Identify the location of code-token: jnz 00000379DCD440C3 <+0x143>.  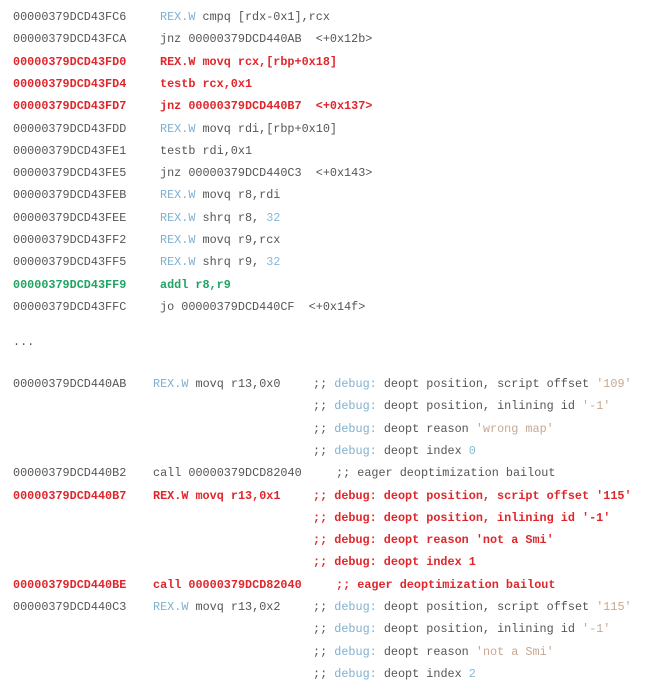
(266, 173).